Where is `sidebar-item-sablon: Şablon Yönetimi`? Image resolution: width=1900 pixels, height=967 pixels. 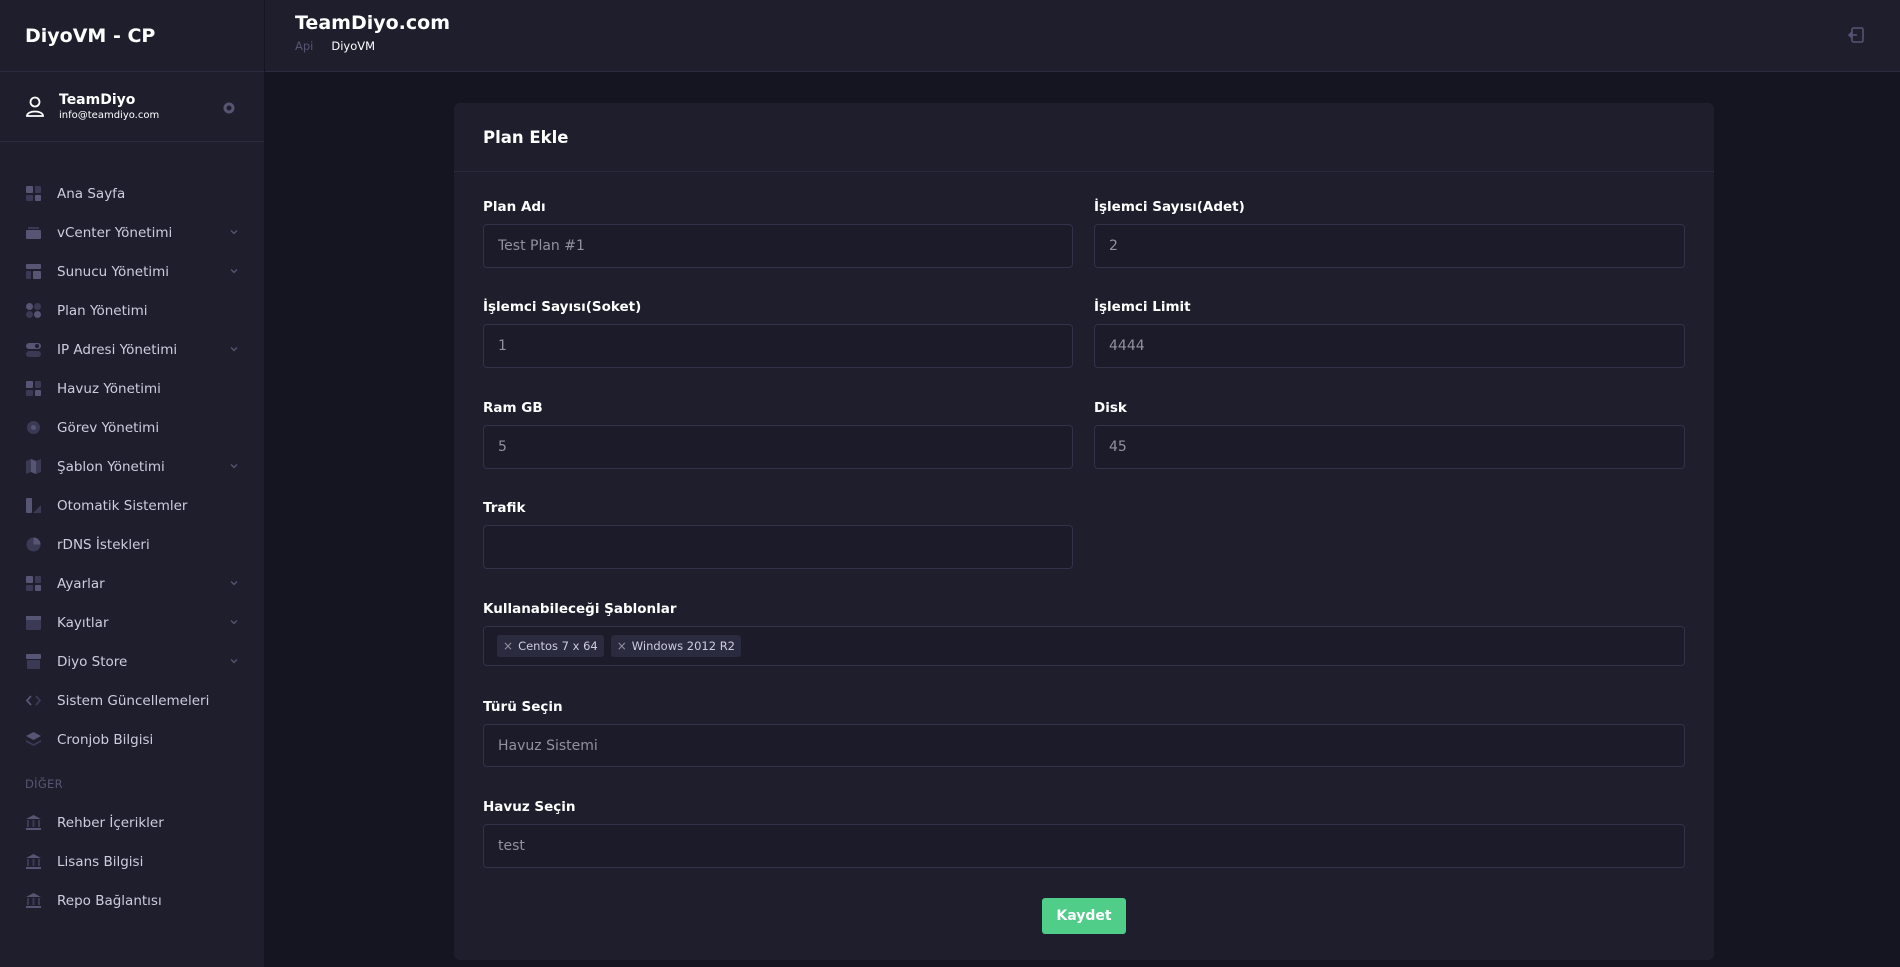
sidebar-item-sablon: Şablon Yönetimi is located at coordinates (132, 466).